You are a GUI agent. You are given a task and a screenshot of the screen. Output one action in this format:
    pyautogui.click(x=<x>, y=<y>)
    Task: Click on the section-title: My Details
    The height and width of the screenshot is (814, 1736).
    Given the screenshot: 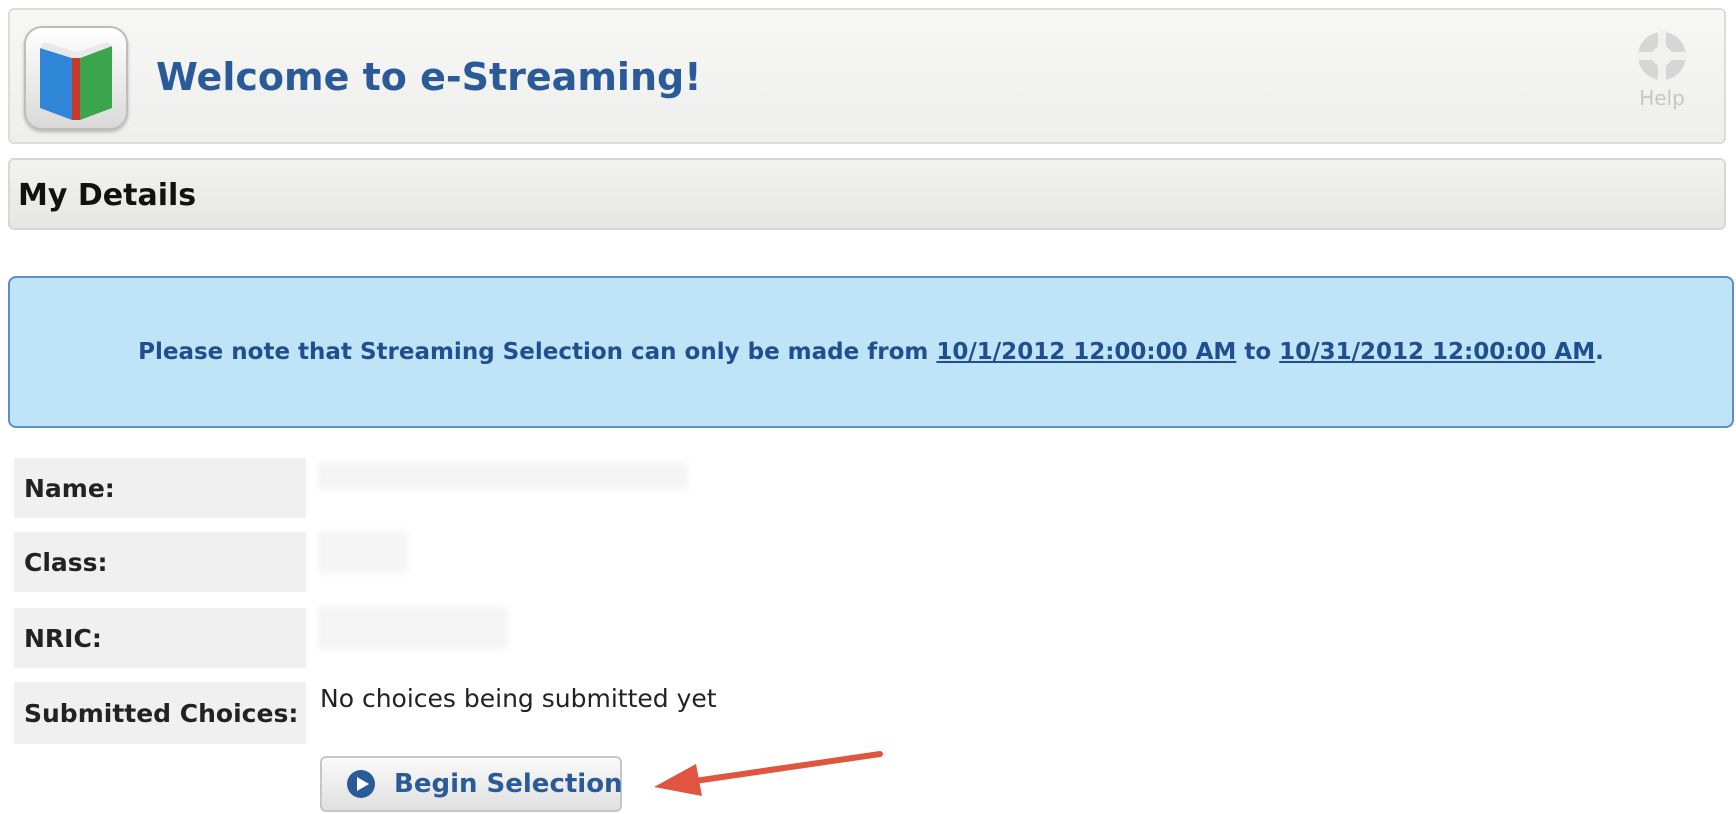 What is the action you would take?
    pyautogui.click(x=107, y=195)
    